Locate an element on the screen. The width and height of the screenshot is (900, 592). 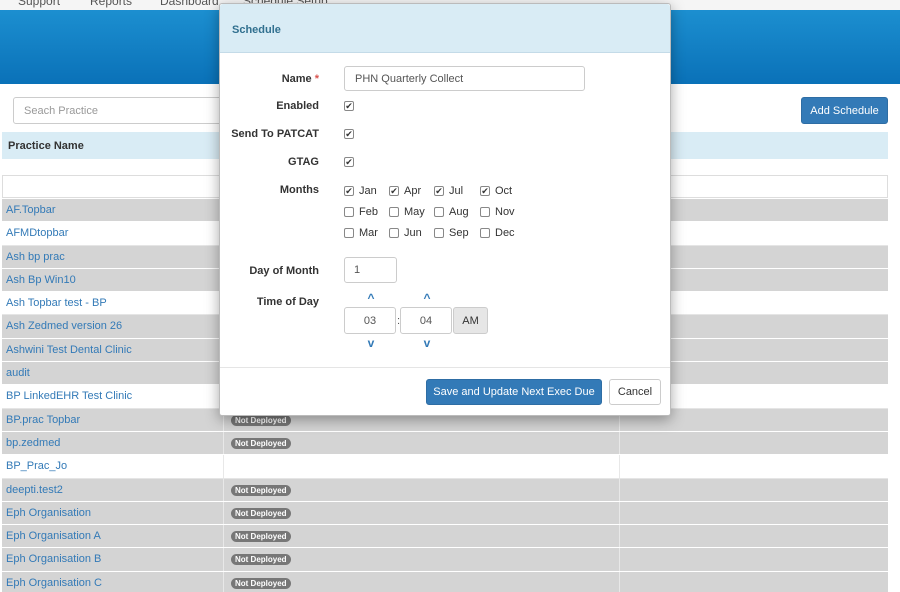
modal-header: Schedule is located at coordinates (445, 28).